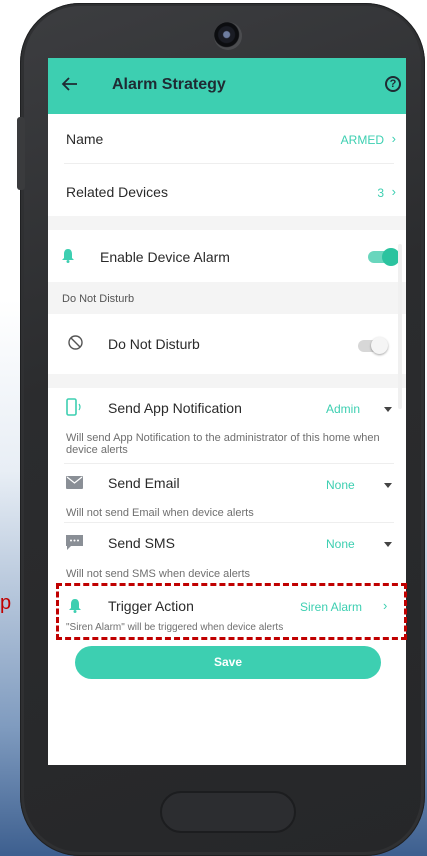 This screenshot has width=427, height=856. I want to click on sms-icon, so click(74, 542).